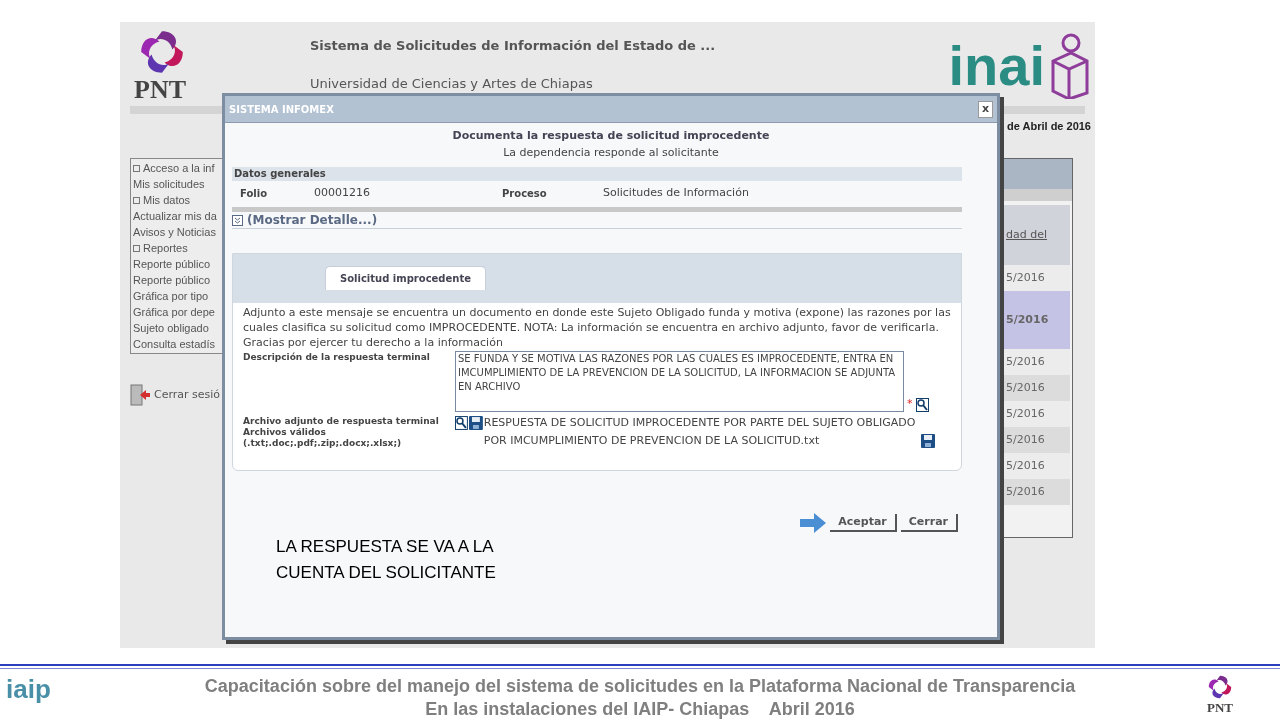 The height and width of the screenshot is (720, 1280). Describe the element at coordinates (160, 90) in the screenshot. I see `logo-text: PNT` at that location.